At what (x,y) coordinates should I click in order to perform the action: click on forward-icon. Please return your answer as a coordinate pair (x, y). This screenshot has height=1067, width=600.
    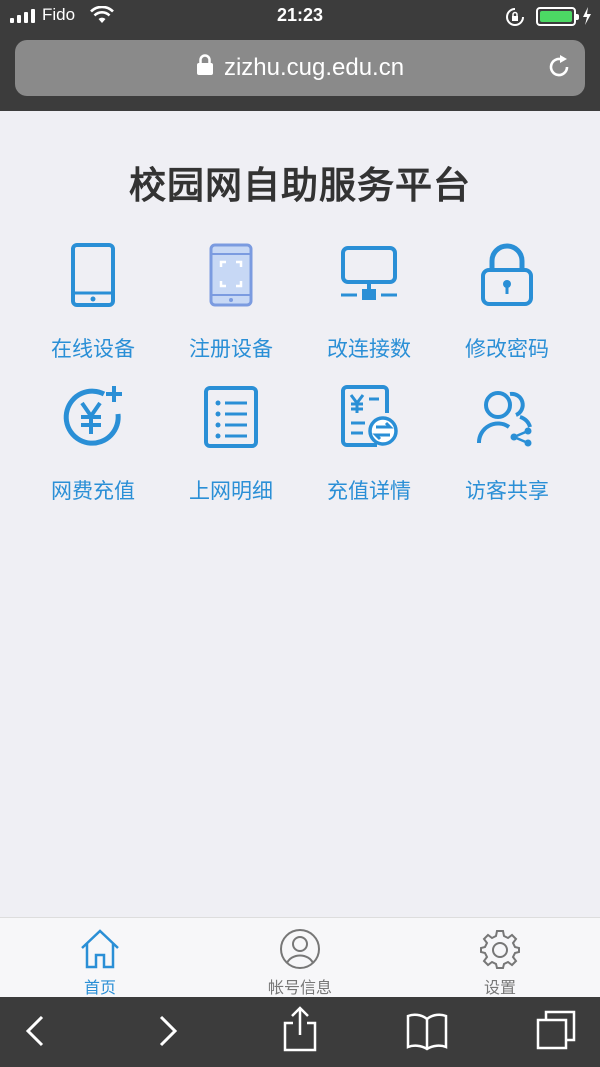
    Looking at the image, I should click on (168, 1033).